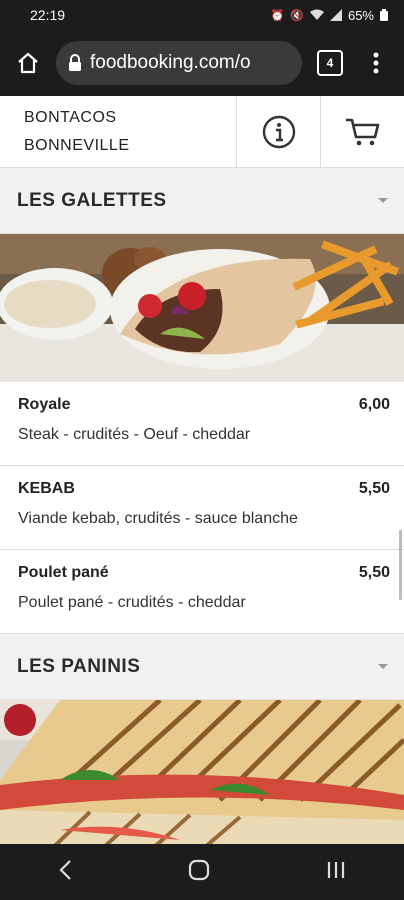  What do you see at coordinates (75, 62) in the screenshot?
I see `lock-icon` at bounding box center [75, 62].